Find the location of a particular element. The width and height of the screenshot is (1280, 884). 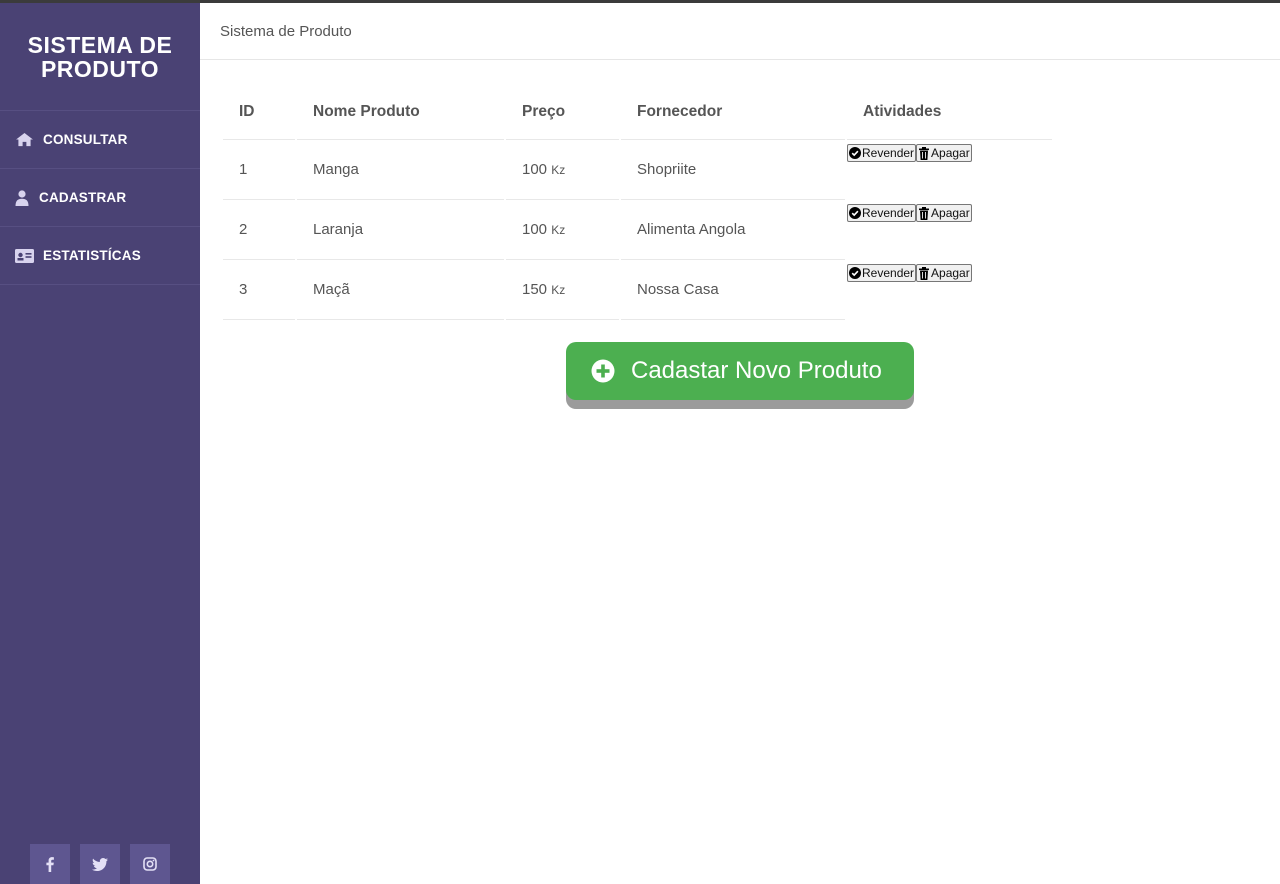

add-product-label: Cadastar Novo Produto is located at coordinates (756, 370).